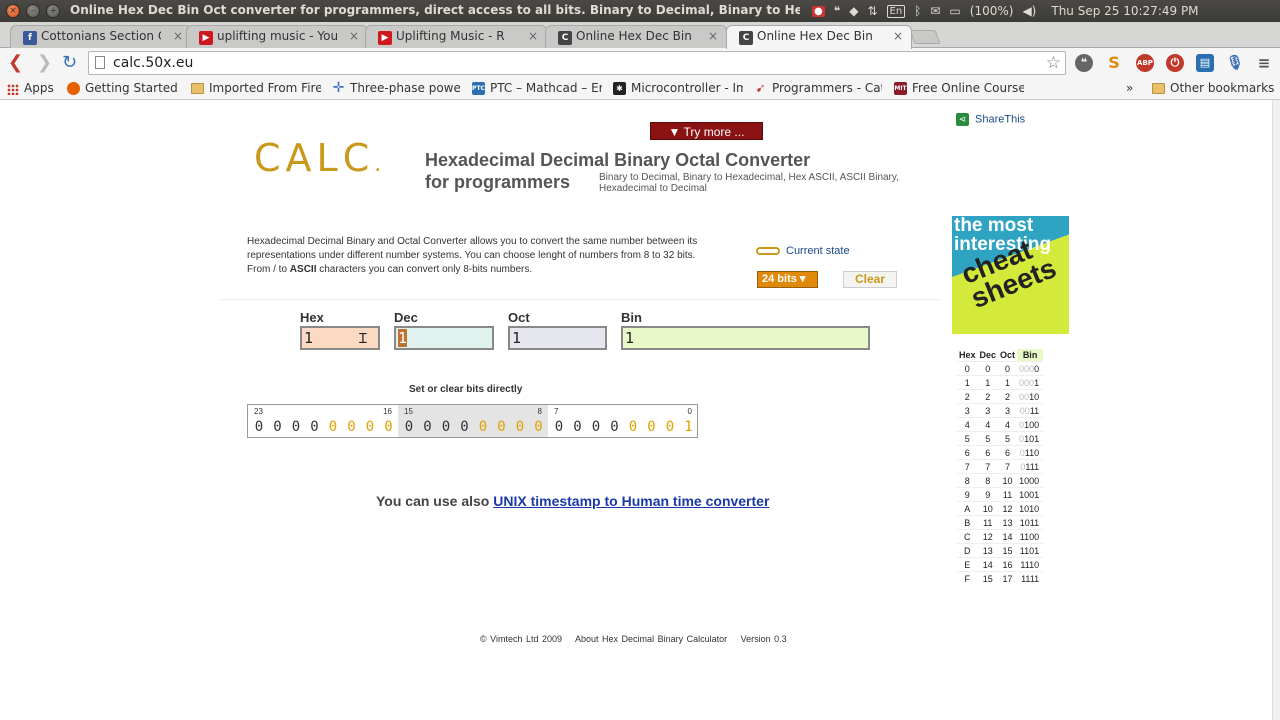 The width and height of the screenshot is (1280, 720). What do you see at coordinates (1008, 564) in the screenshot?
I see `table-cell: 16` at bounding box center [1008, 564].